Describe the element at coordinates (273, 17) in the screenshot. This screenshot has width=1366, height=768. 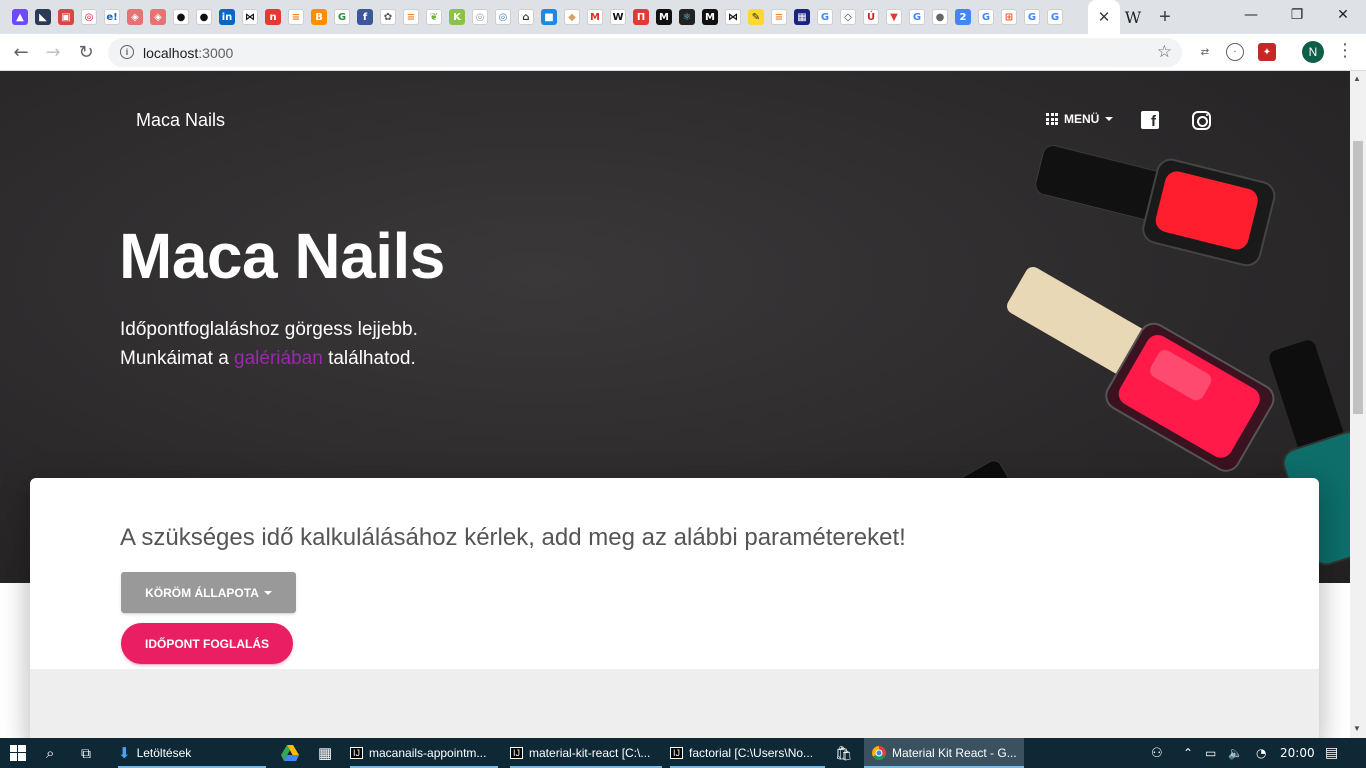
I see `pinned-tab: n` at that location.